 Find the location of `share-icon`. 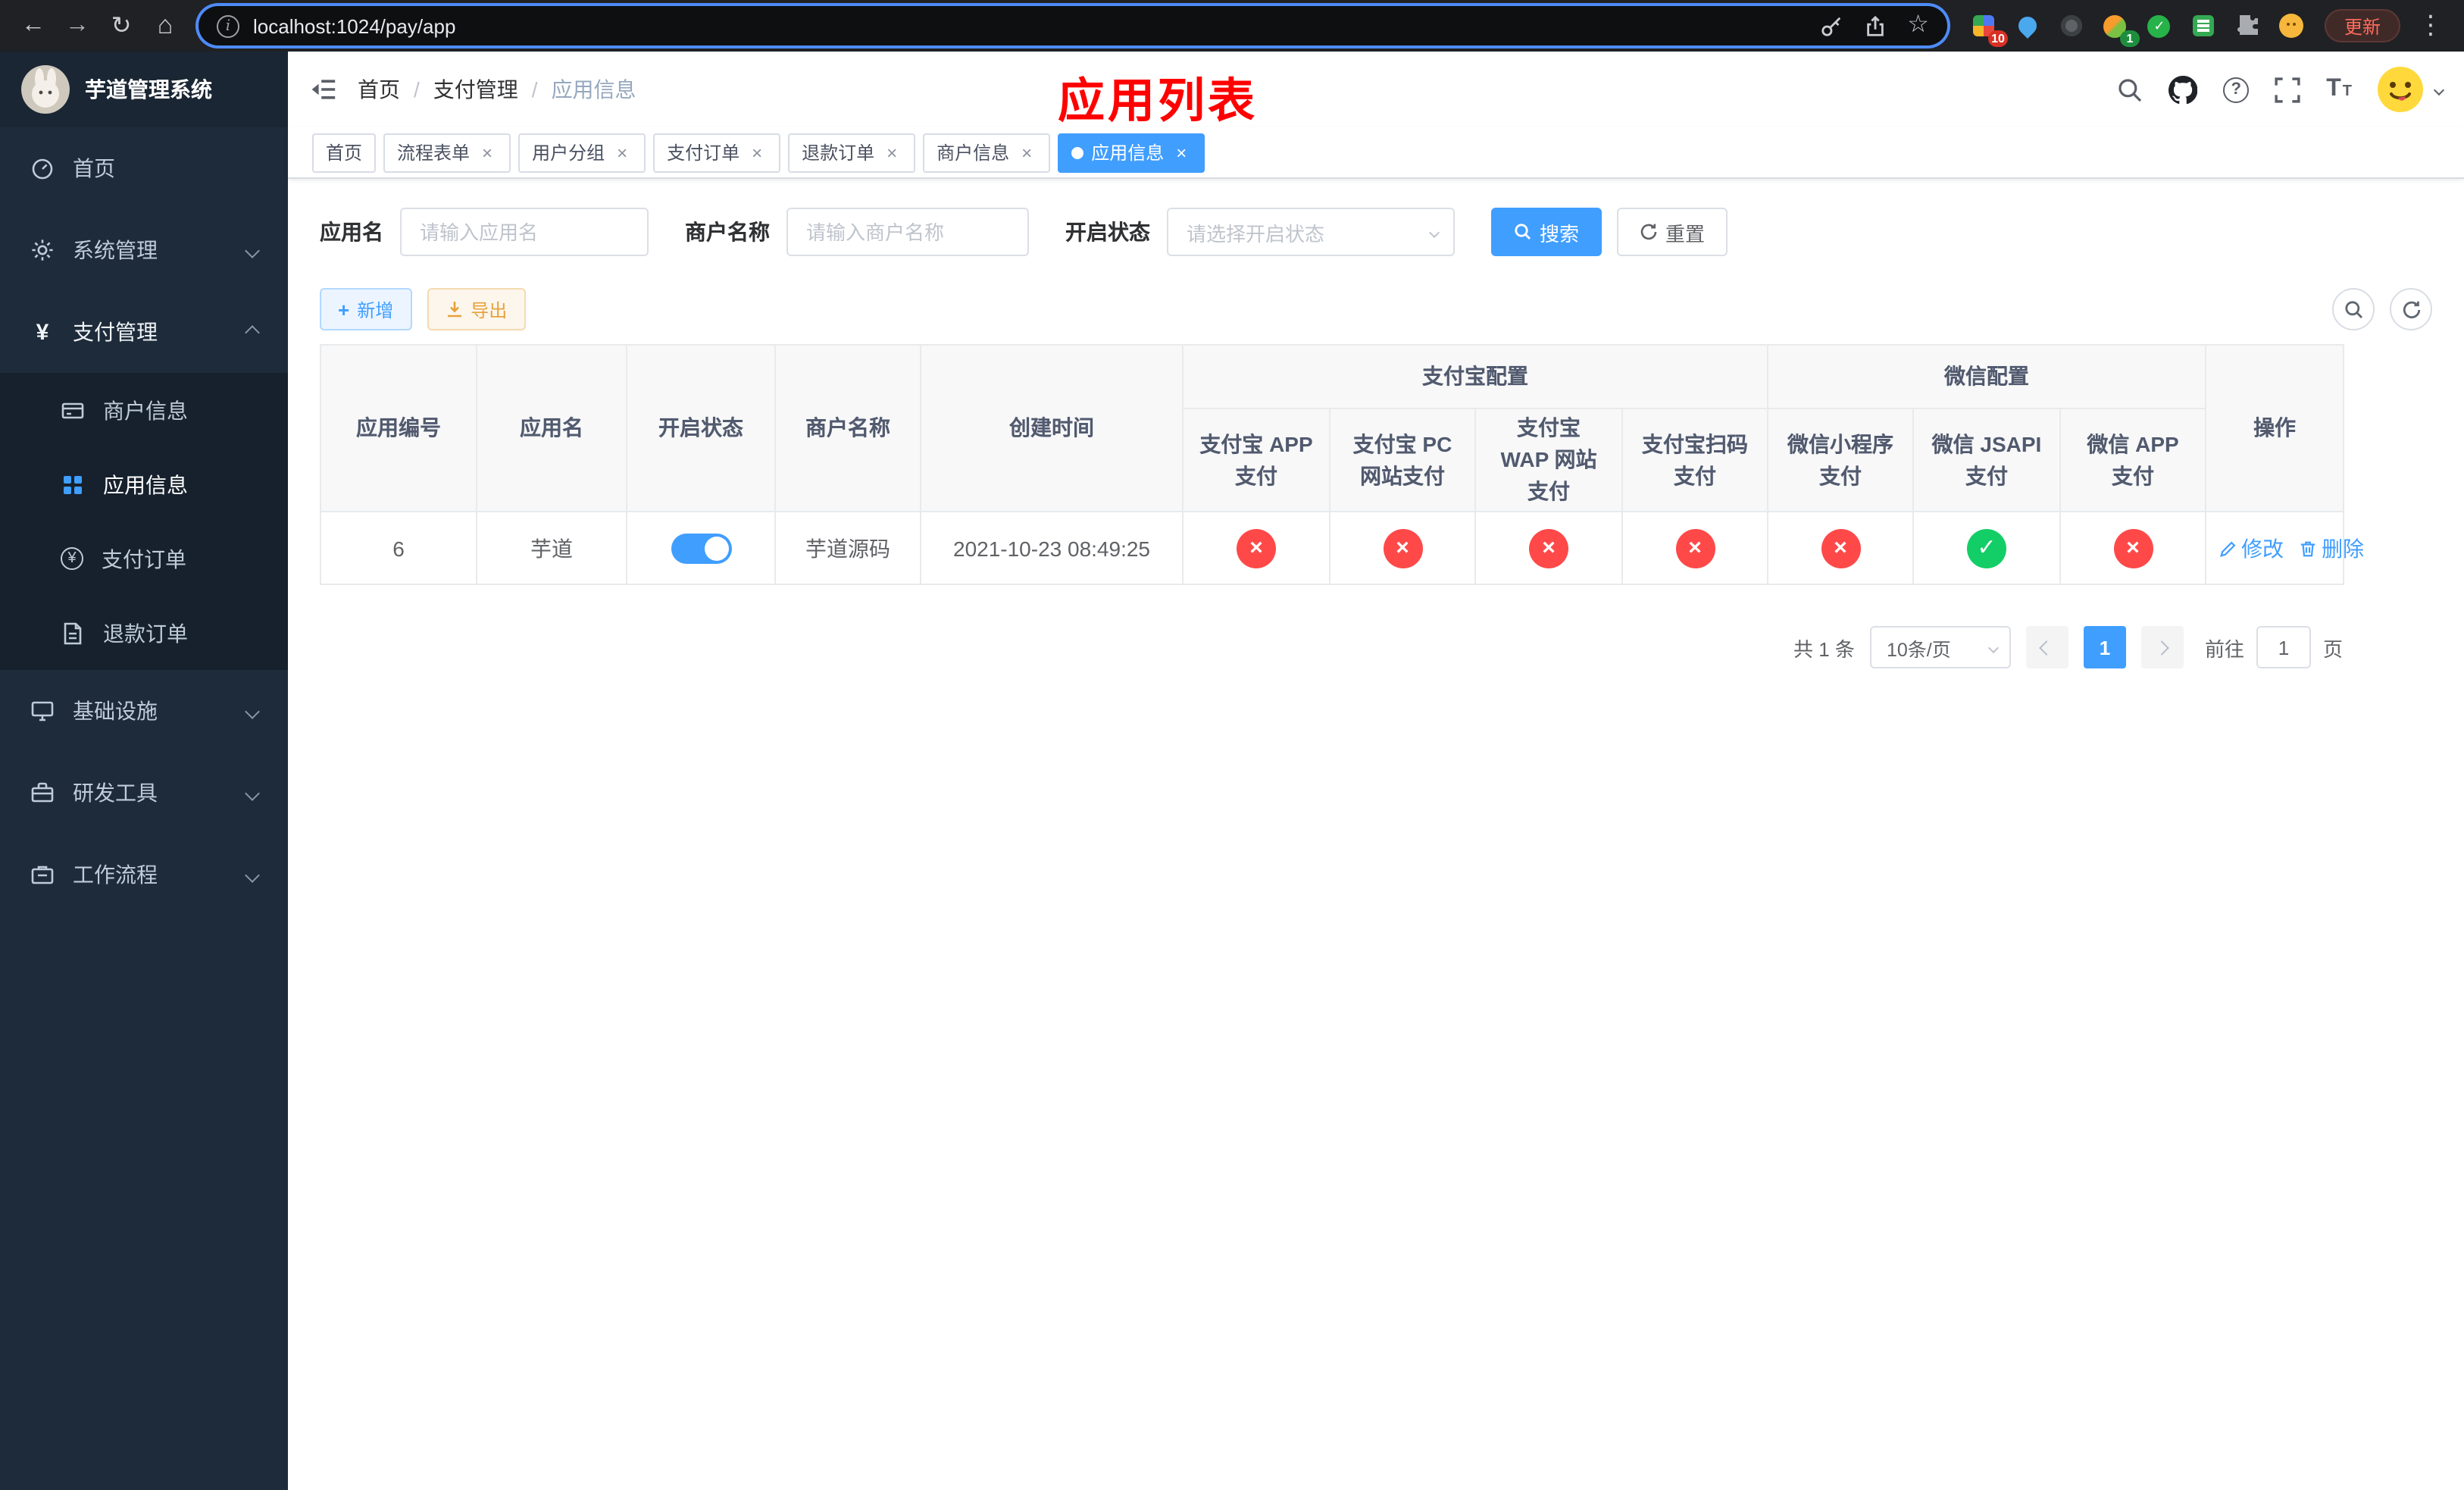

share-icon is located at coordinates (1874, 26).